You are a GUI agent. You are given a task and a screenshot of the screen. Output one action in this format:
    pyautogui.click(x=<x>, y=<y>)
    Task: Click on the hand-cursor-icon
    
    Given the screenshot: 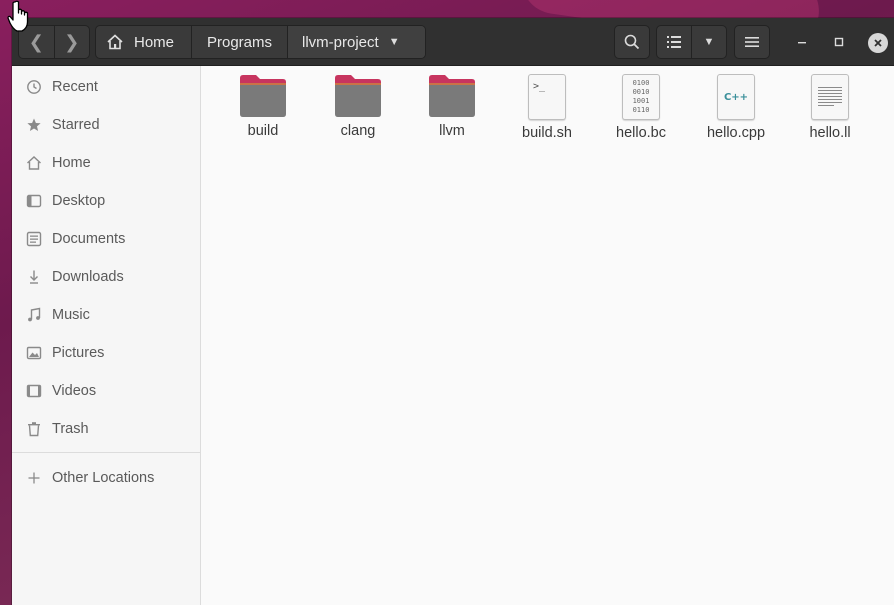 What is the action you would take?
    pyautogui.click(x=18, y=16)
    